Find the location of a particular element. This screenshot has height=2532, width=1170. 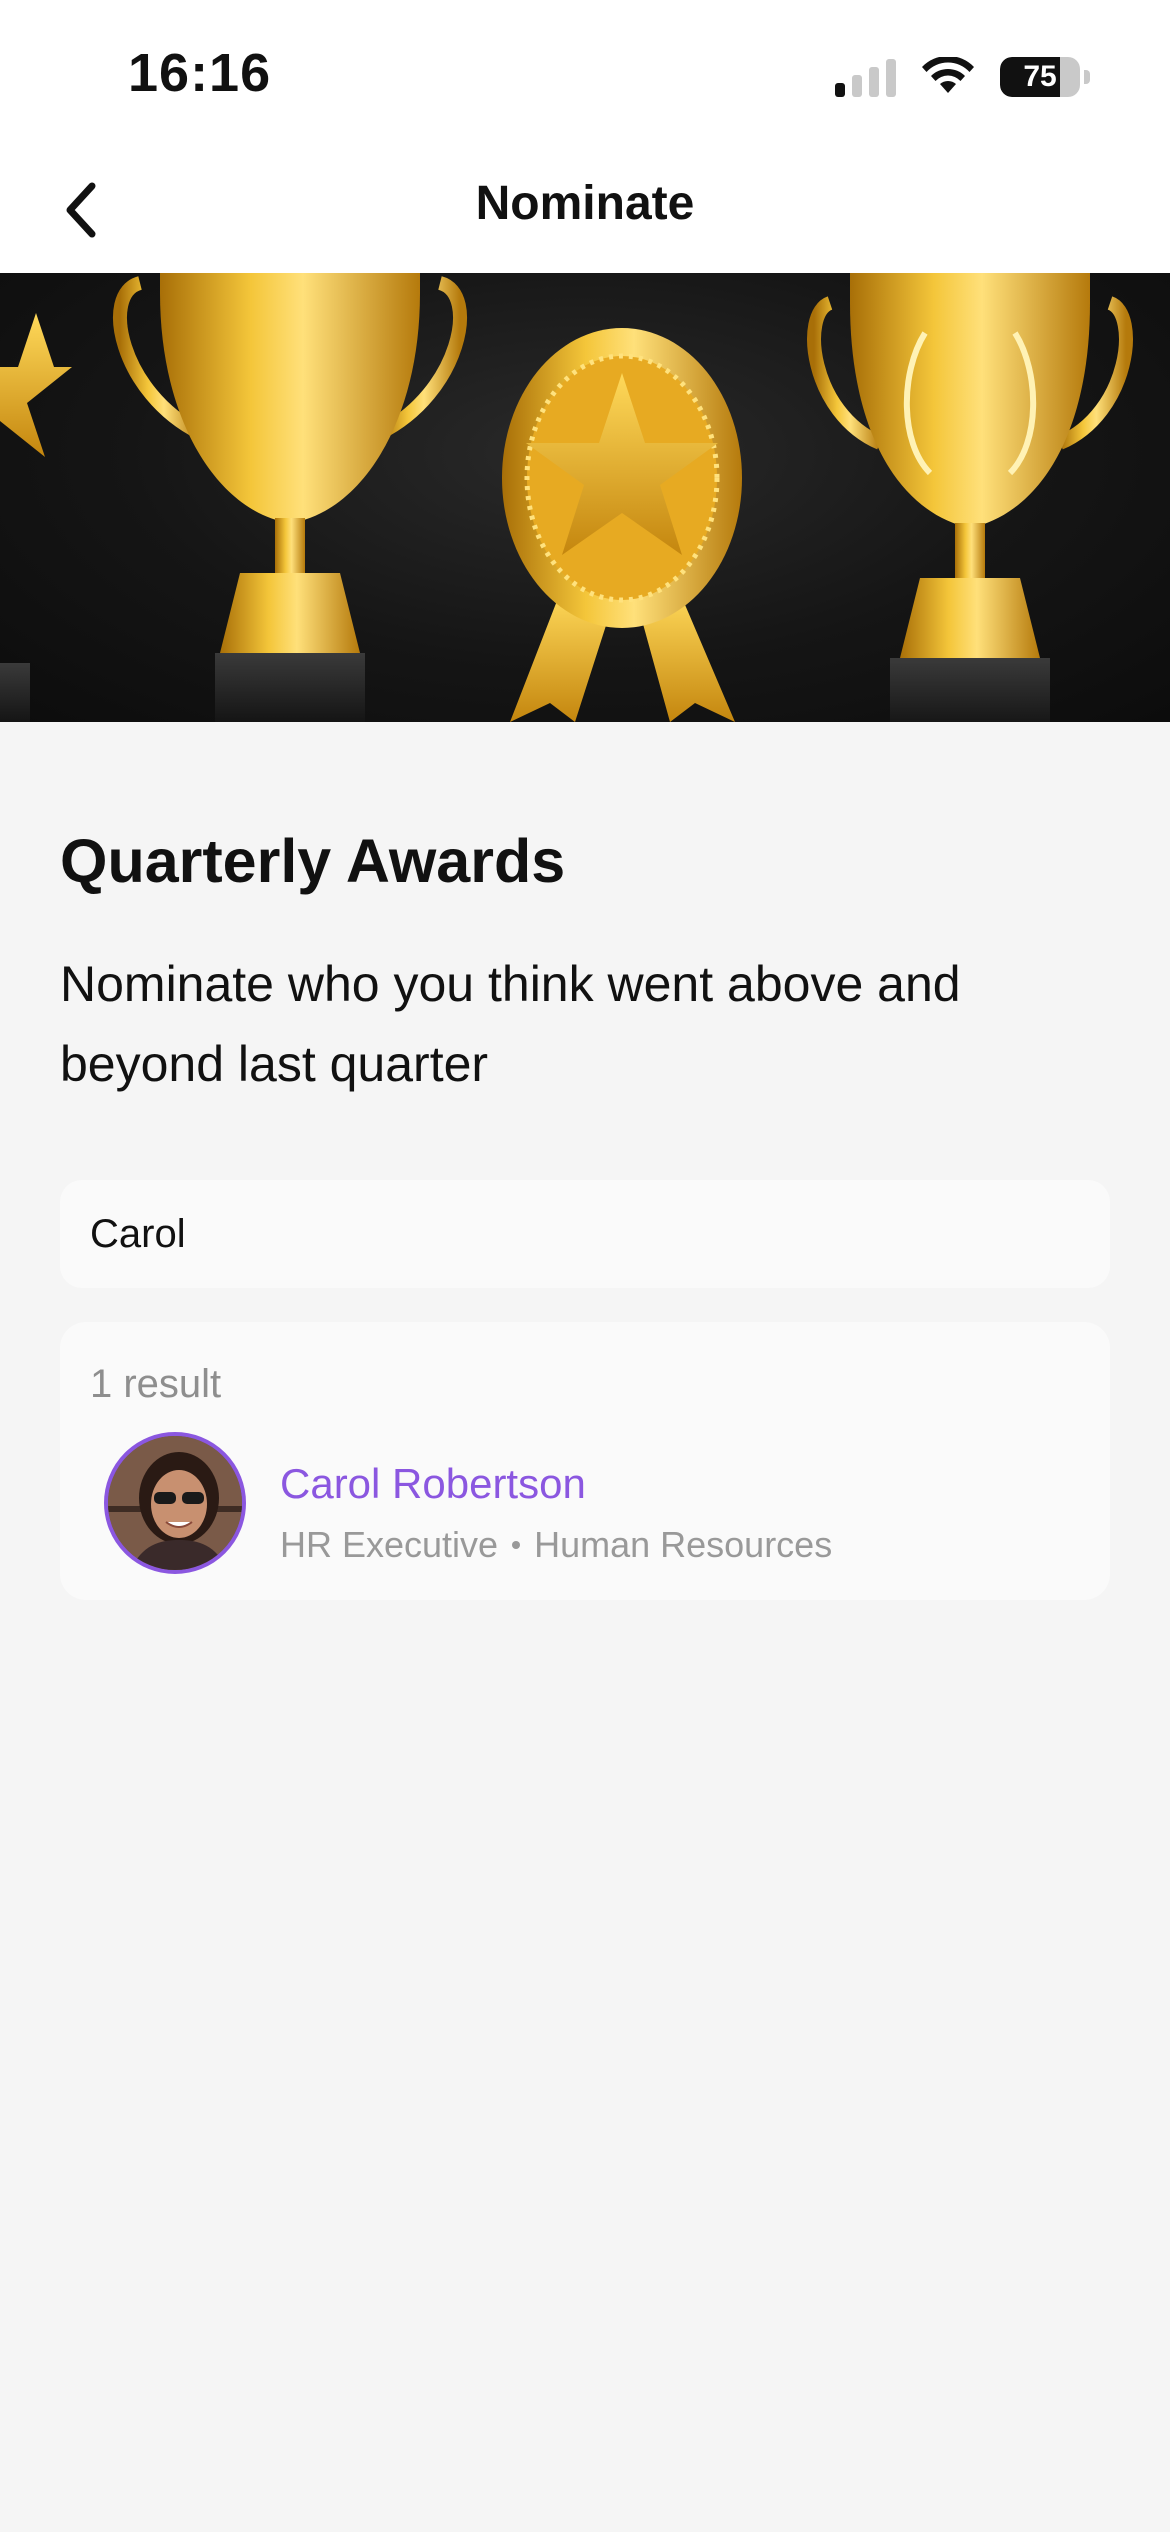

results-count: 1 result is located at coordinates (156, 1384).